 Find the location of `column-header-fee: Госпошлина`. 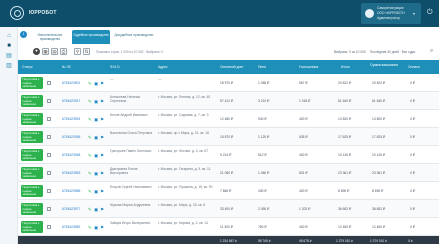

column-header-fee: Госпошлина is located at coordinates (308, 67).